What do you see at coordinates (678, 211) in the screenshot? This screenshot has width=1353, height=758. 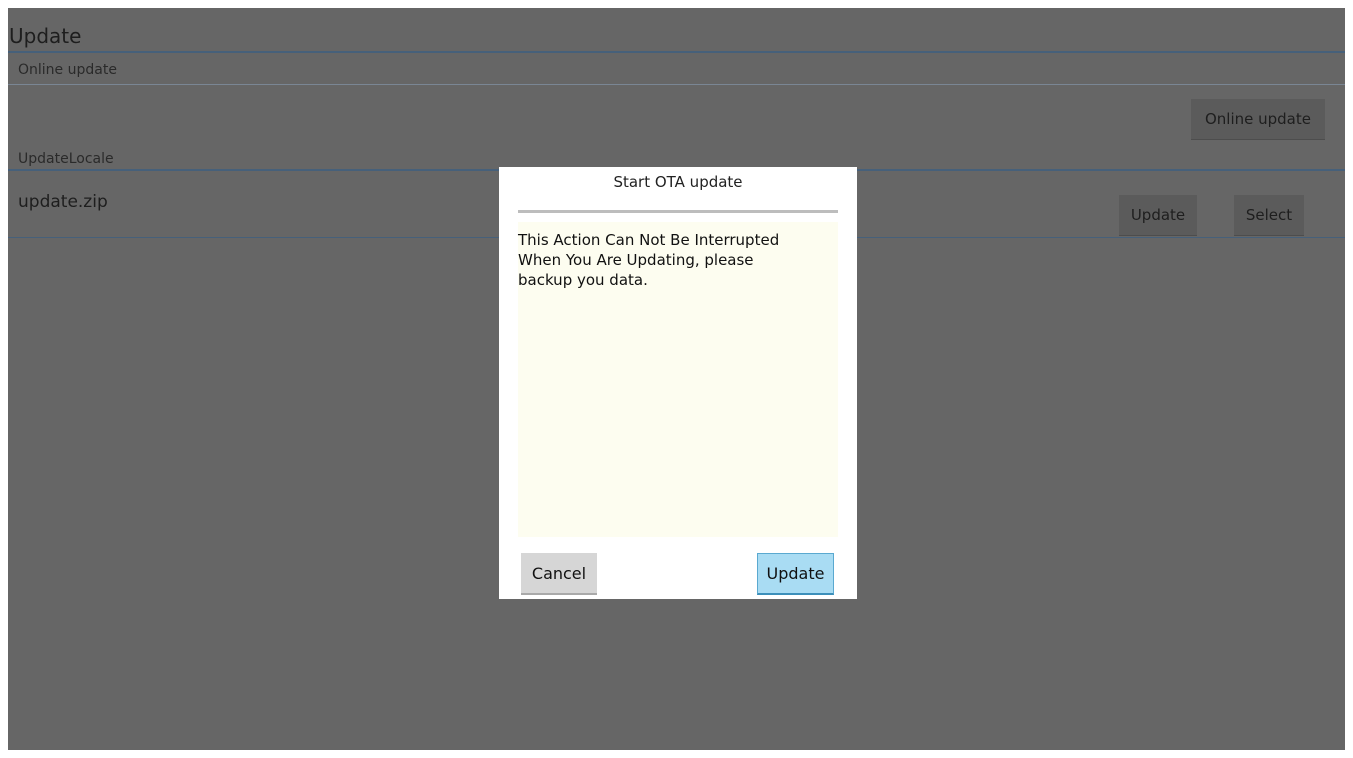 I see `dialog-title-divider` at bounding box center [678, 211].